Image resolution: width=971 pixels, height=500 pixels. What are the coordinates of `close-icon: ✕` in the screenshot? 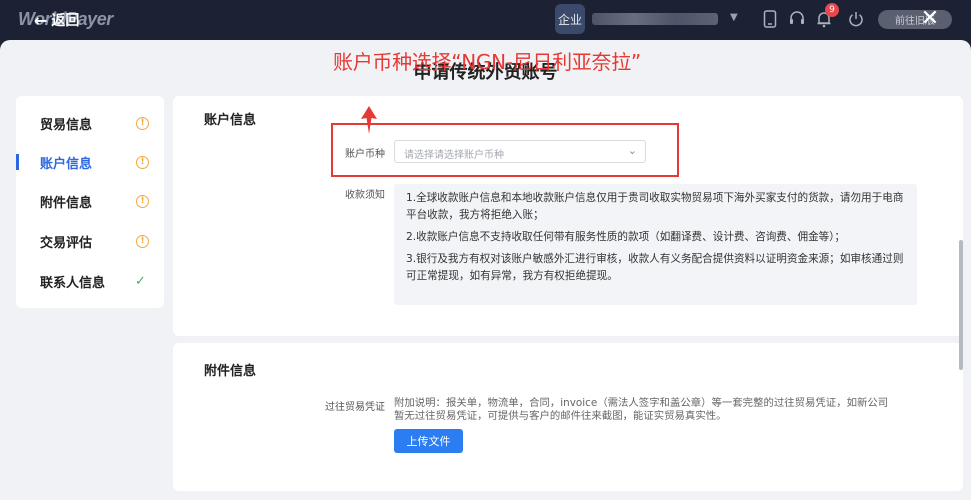 It's located at (930, 19).